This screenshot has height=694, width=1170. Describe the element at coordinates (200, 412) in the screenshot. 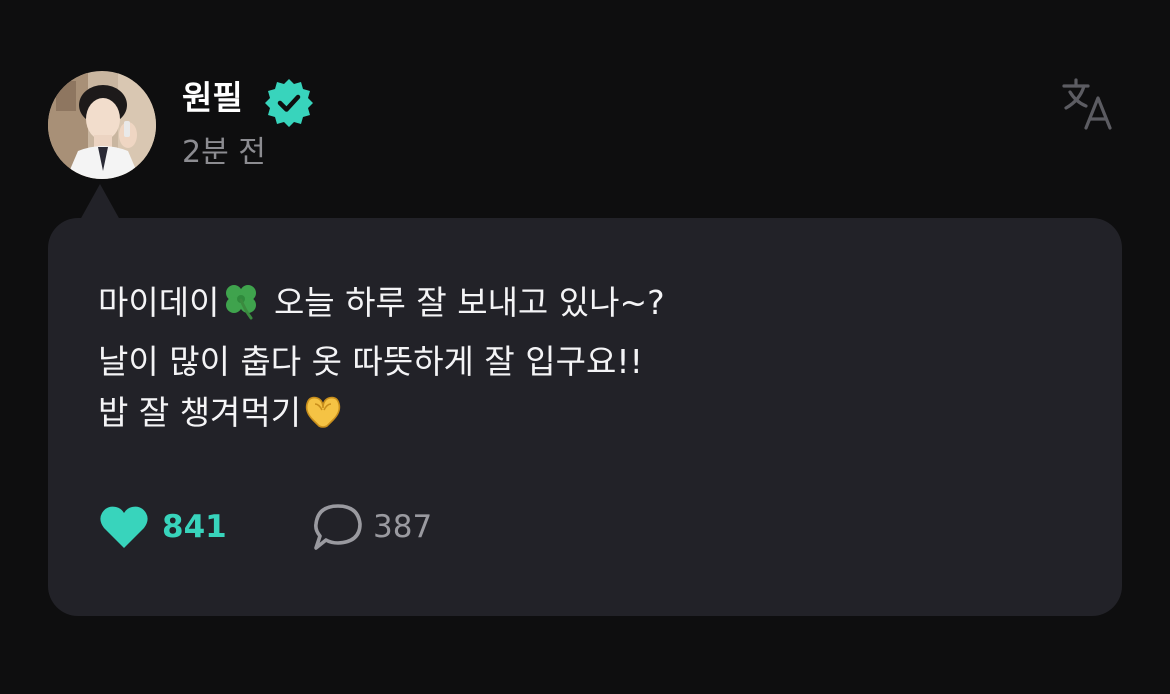

I see `post-line-3-text: 밥 잘 챙겨먹기` at that location.